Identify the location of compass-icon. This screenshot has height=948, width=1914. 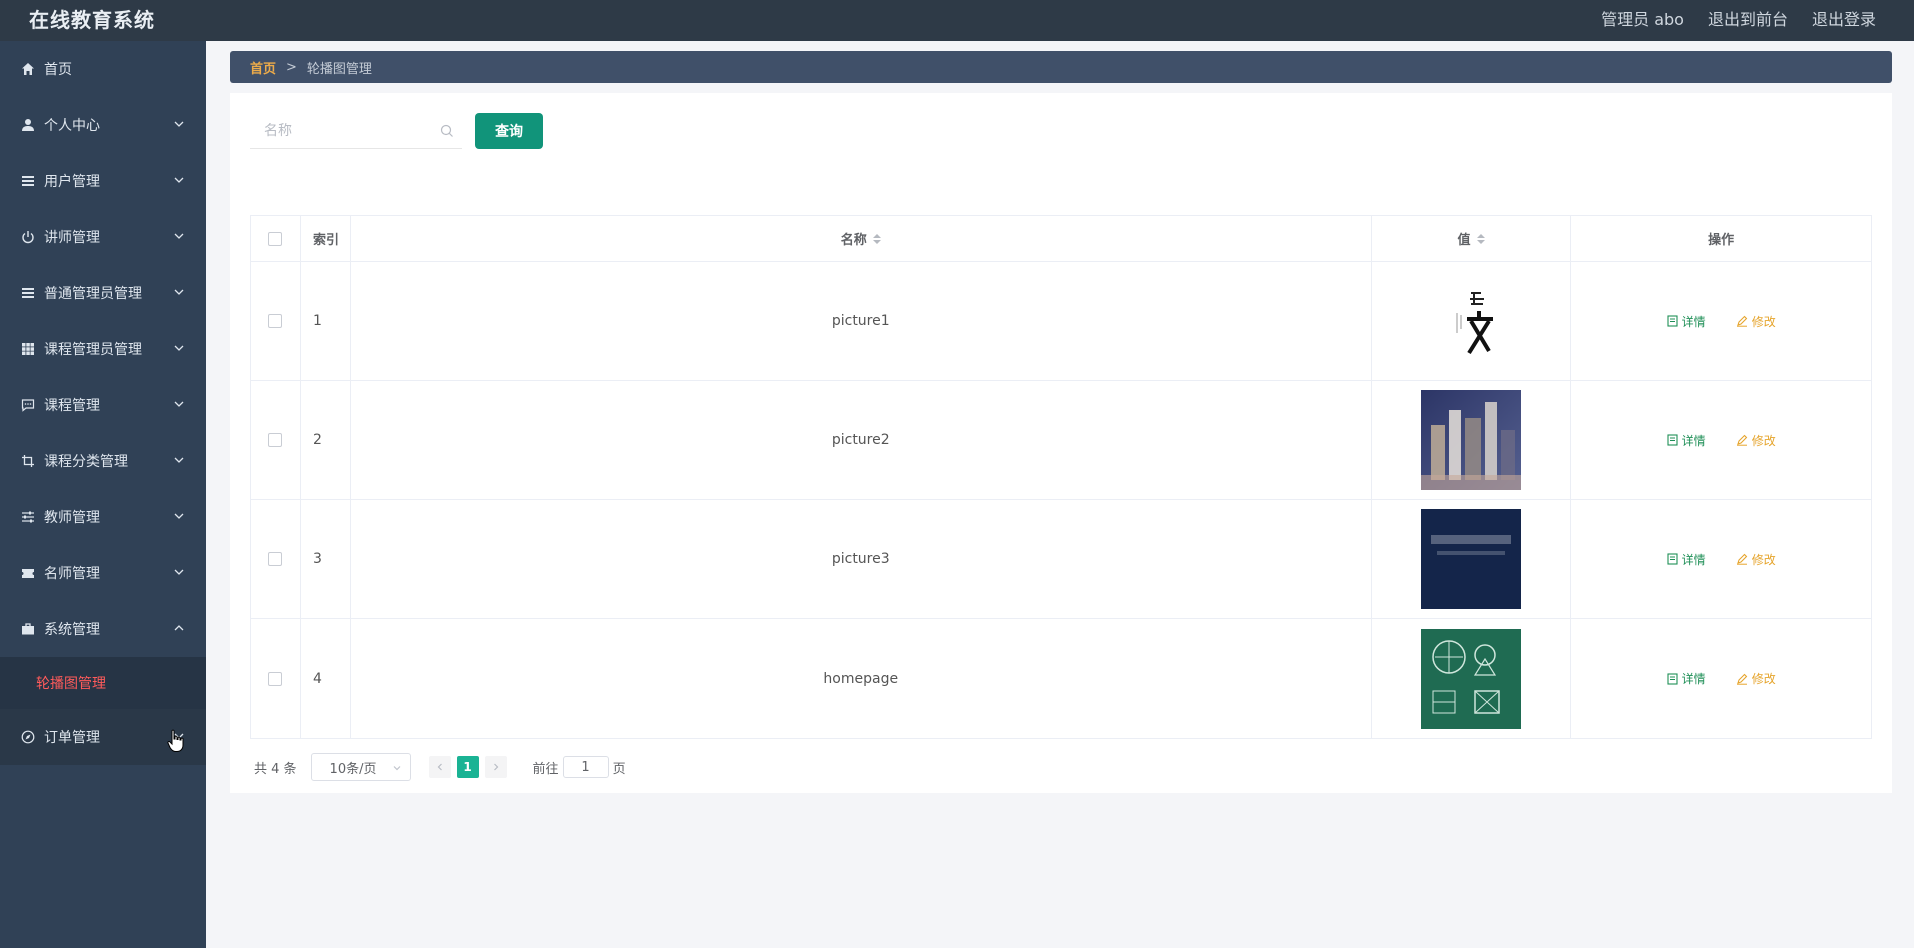
(28, 737).